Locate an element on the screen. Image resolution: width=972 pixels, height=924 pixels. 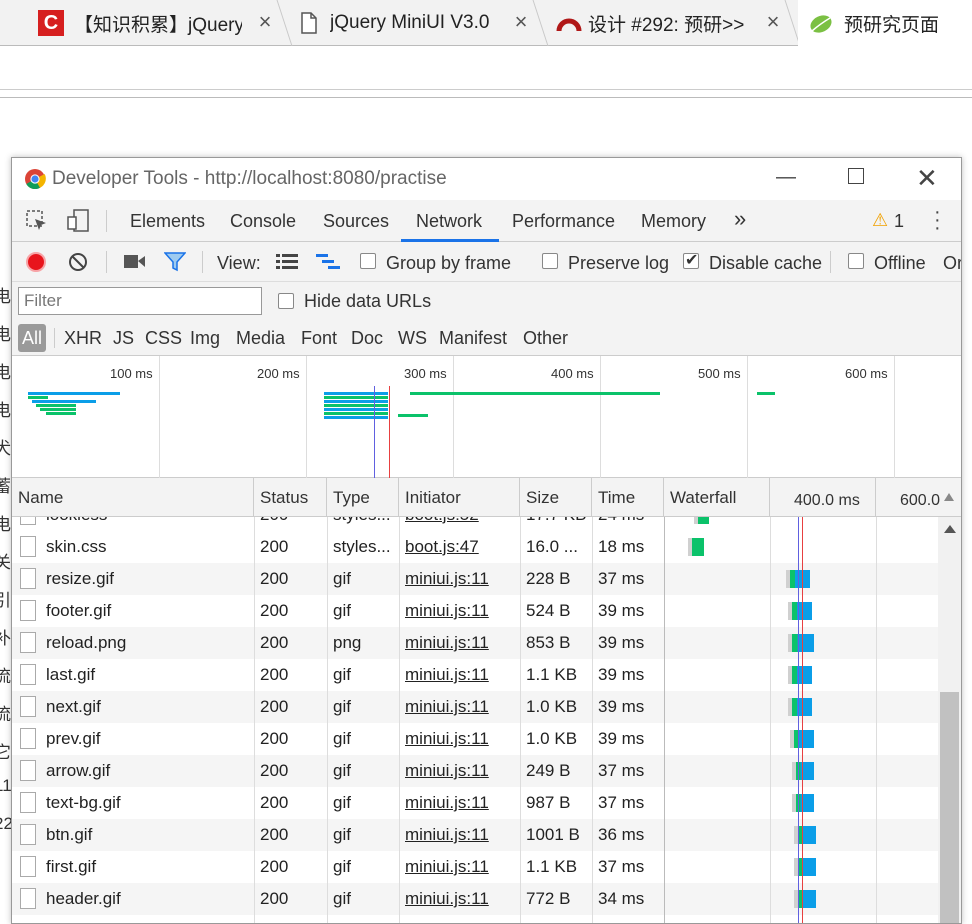
table-row: last.gif 200 gif miniui.js:11 1.1 KB 39 ms is located at coordinates (475, 675).